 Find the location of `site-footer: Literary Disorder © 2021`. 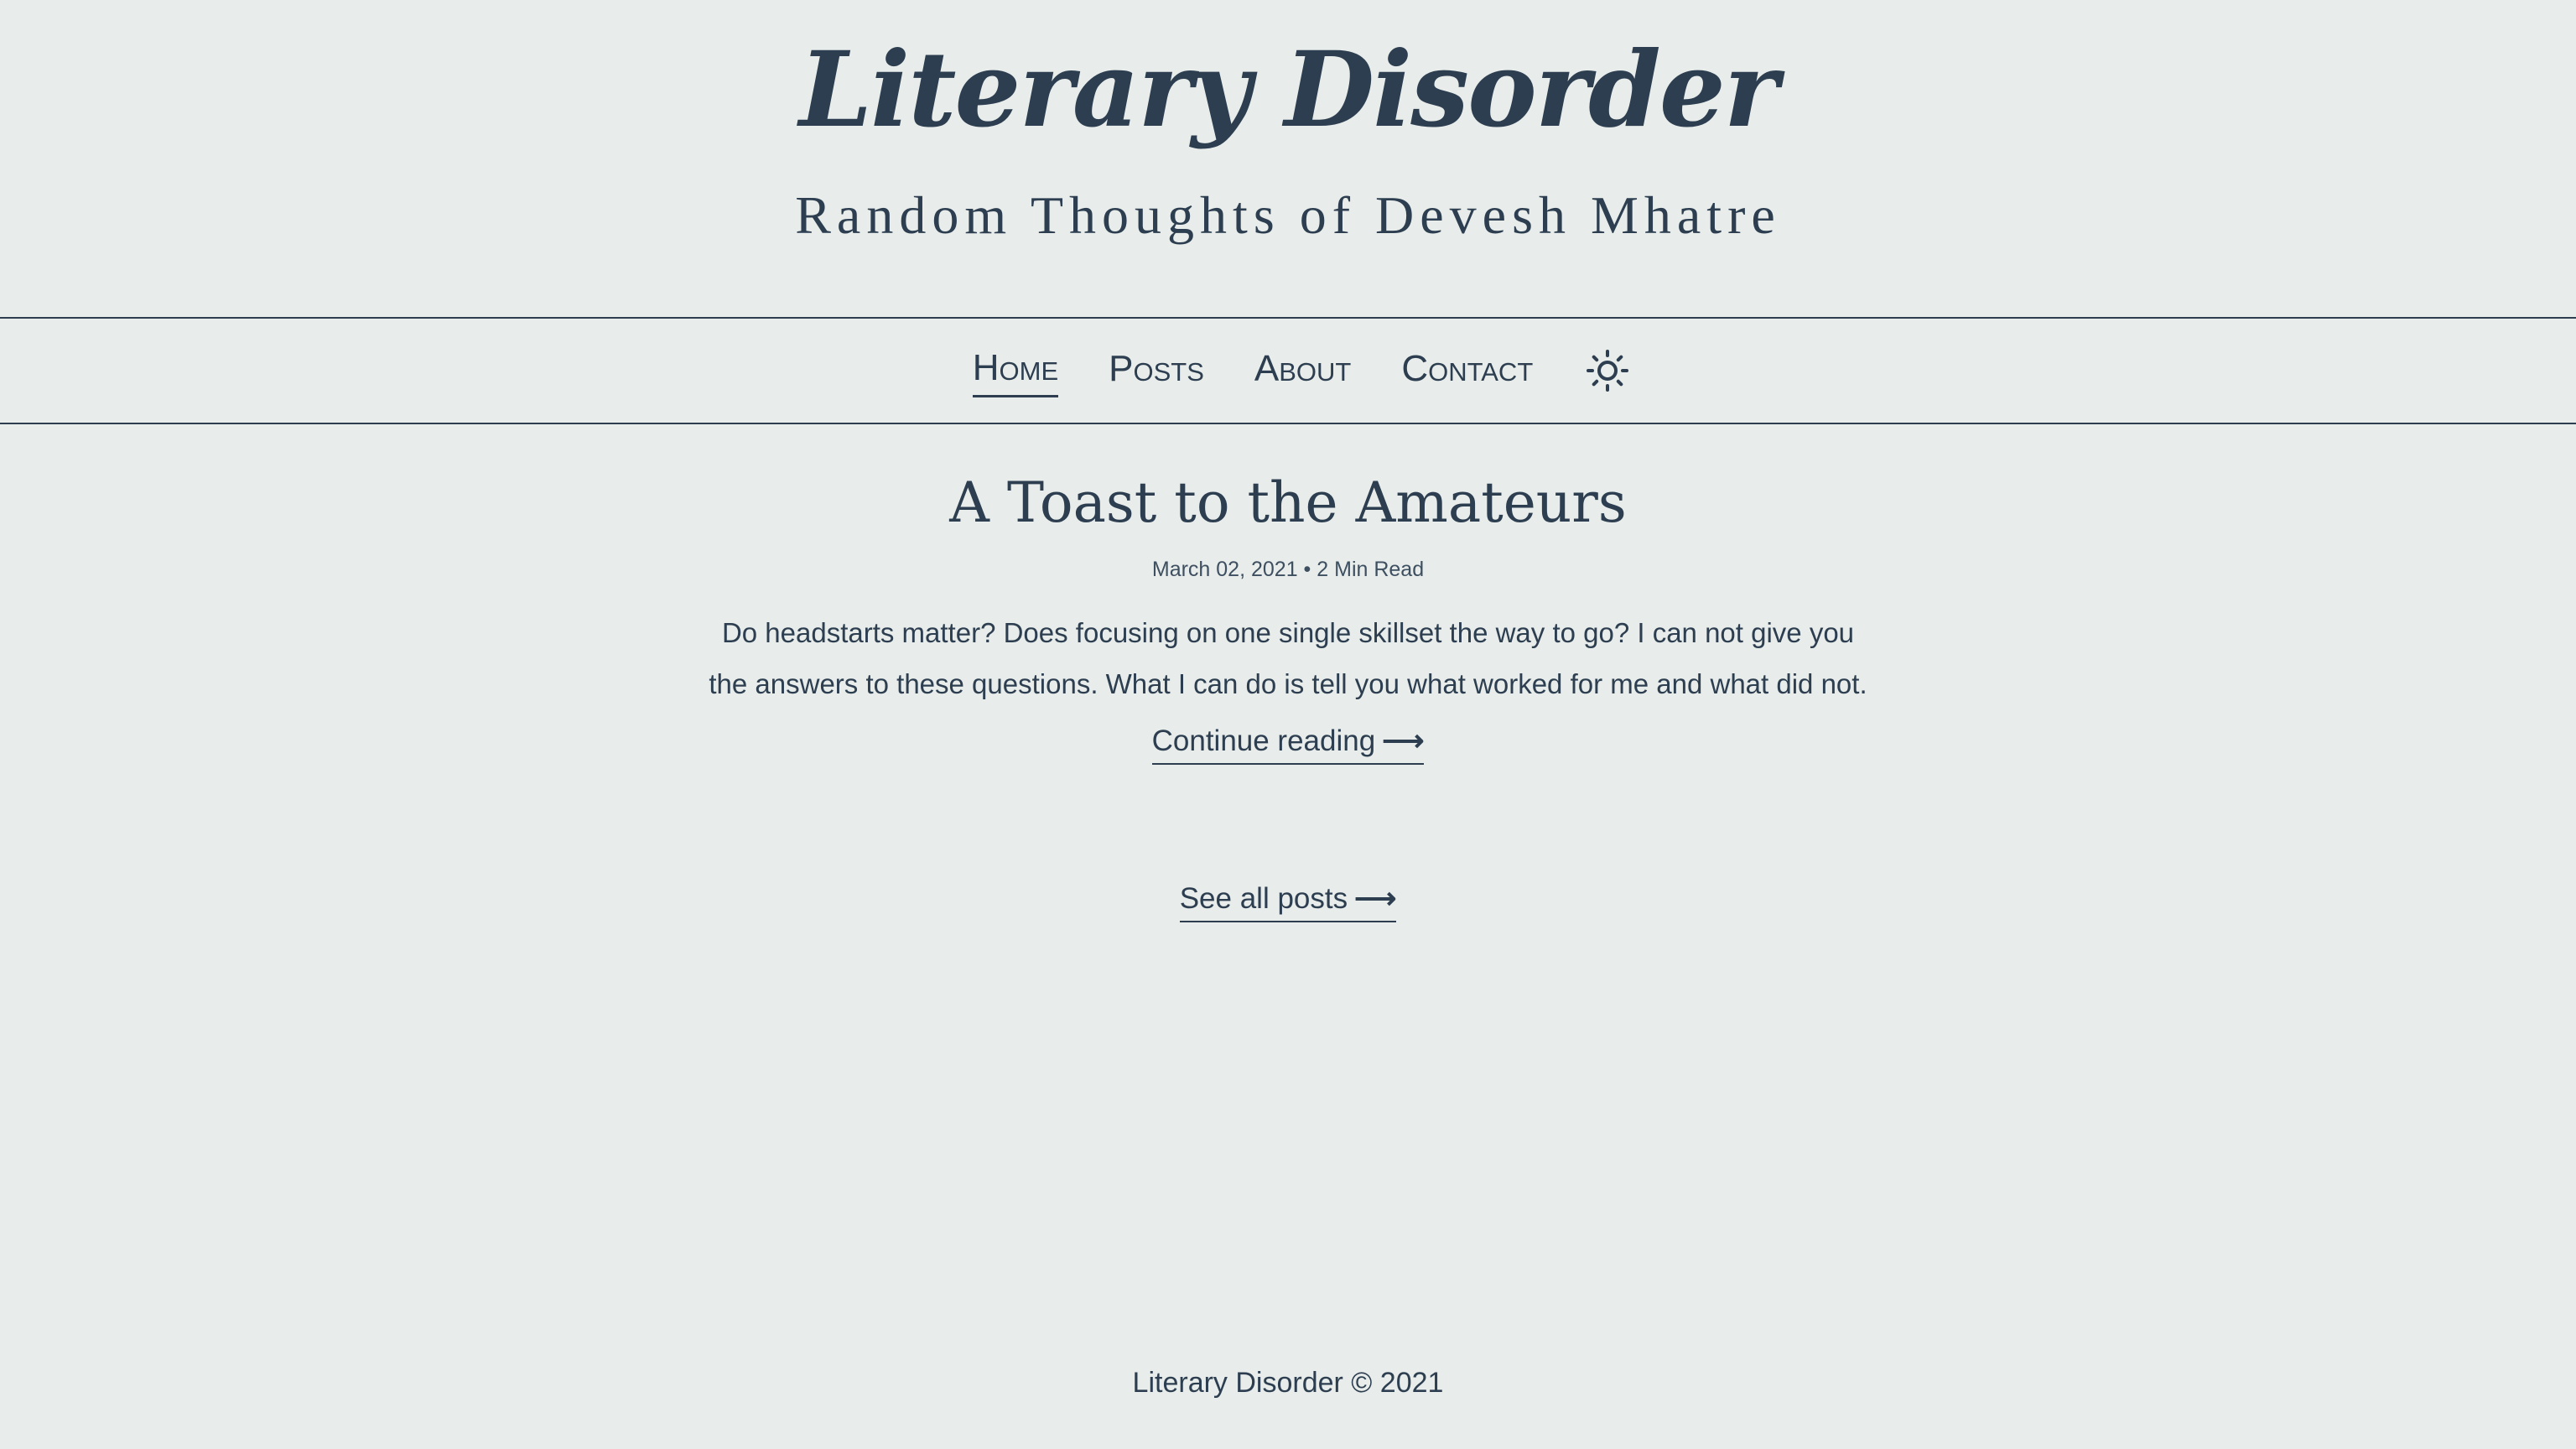

site-footer: Literary Disorder © 2021 is located at coordinates (1288, 1383).